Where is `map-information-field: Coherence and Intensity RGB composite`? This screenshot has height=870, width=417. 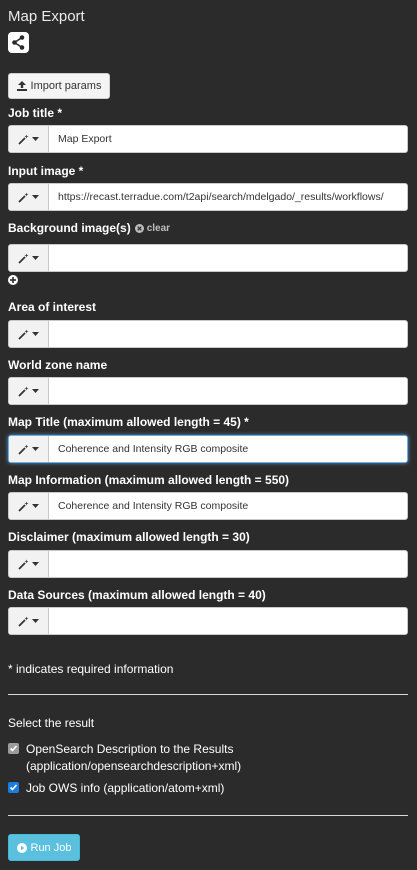
map-information-field: Coherence and Intensity RGB composite is located at coordinates (208, 506).